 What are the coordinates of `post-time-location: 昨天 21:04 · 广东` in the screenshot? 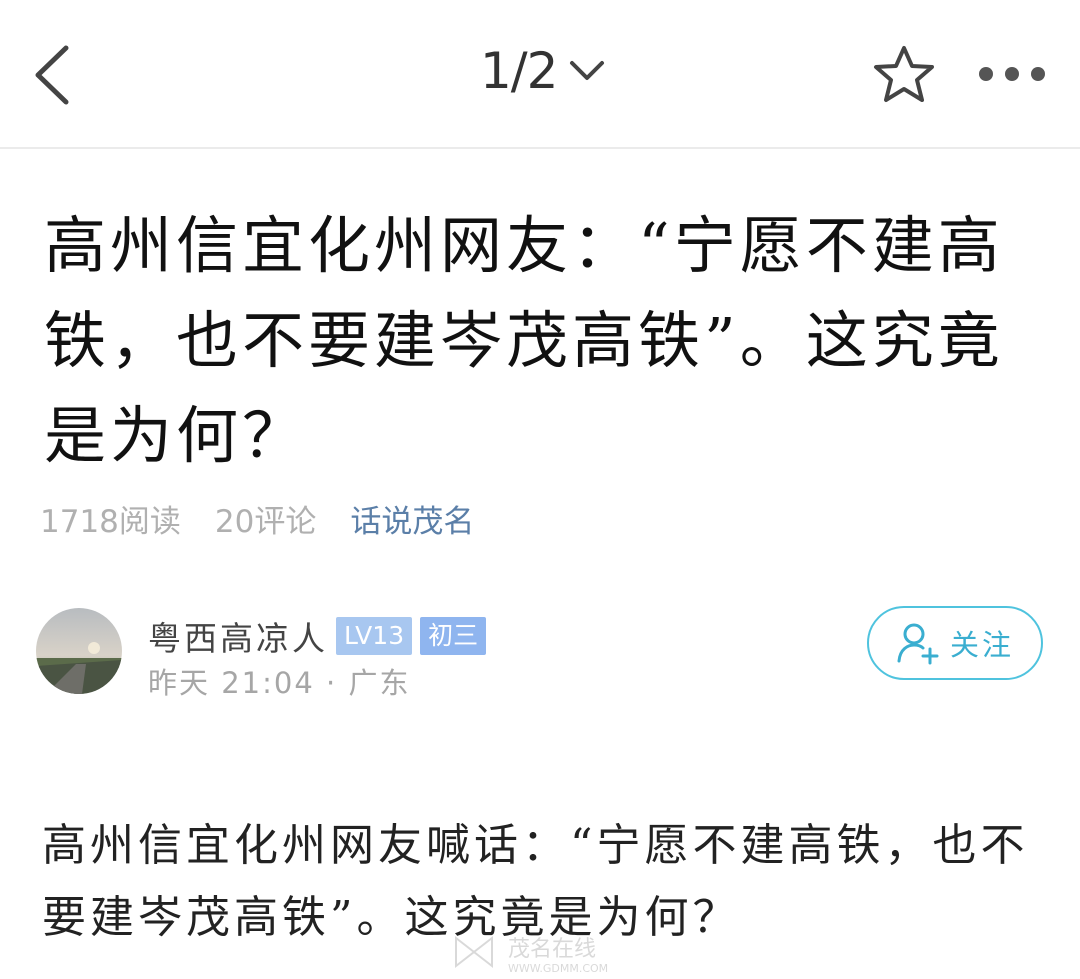 It's located at (279, 683).